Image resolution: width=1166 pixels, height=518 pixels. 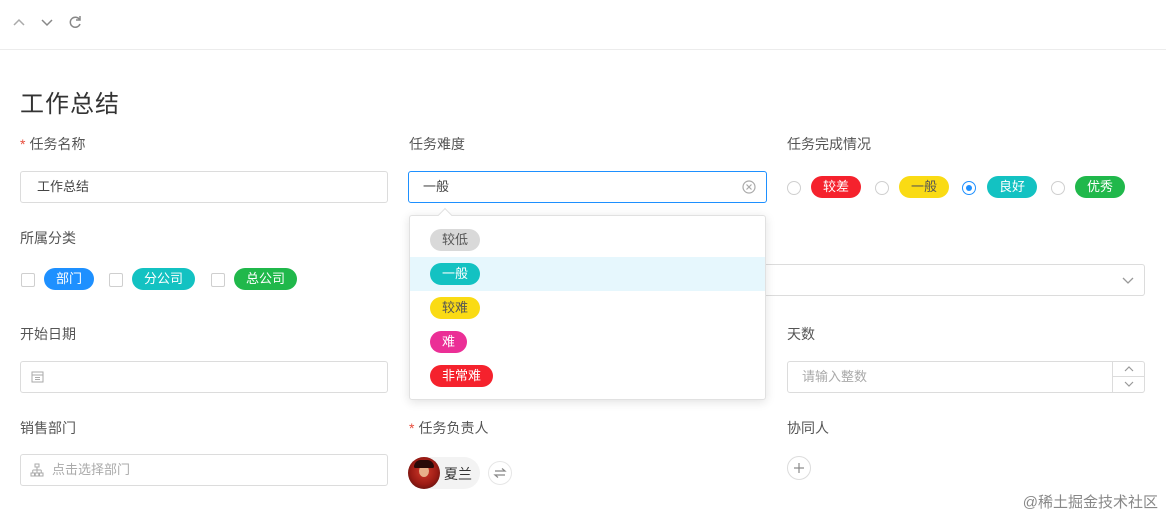 I want to click on category-option-branch: 分公司, so click(x=164, y=279).